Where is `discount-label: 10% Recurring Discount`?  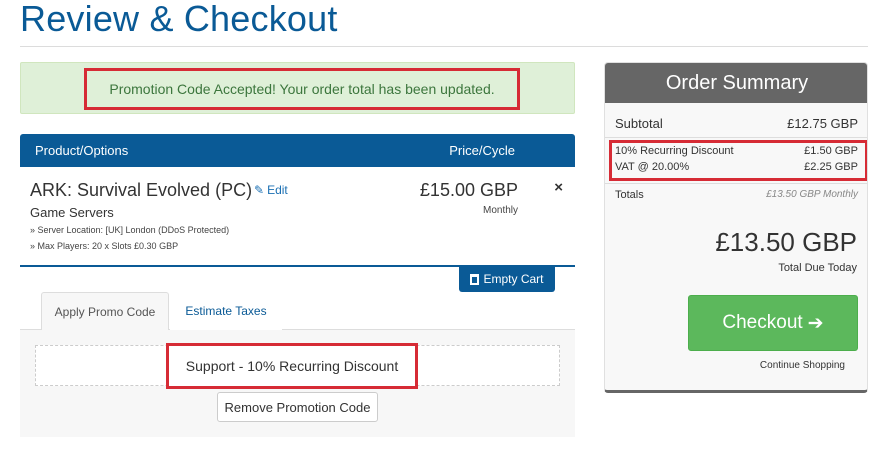
discount-label: 10% Recurring Discount is located at coordinates (674, 151).